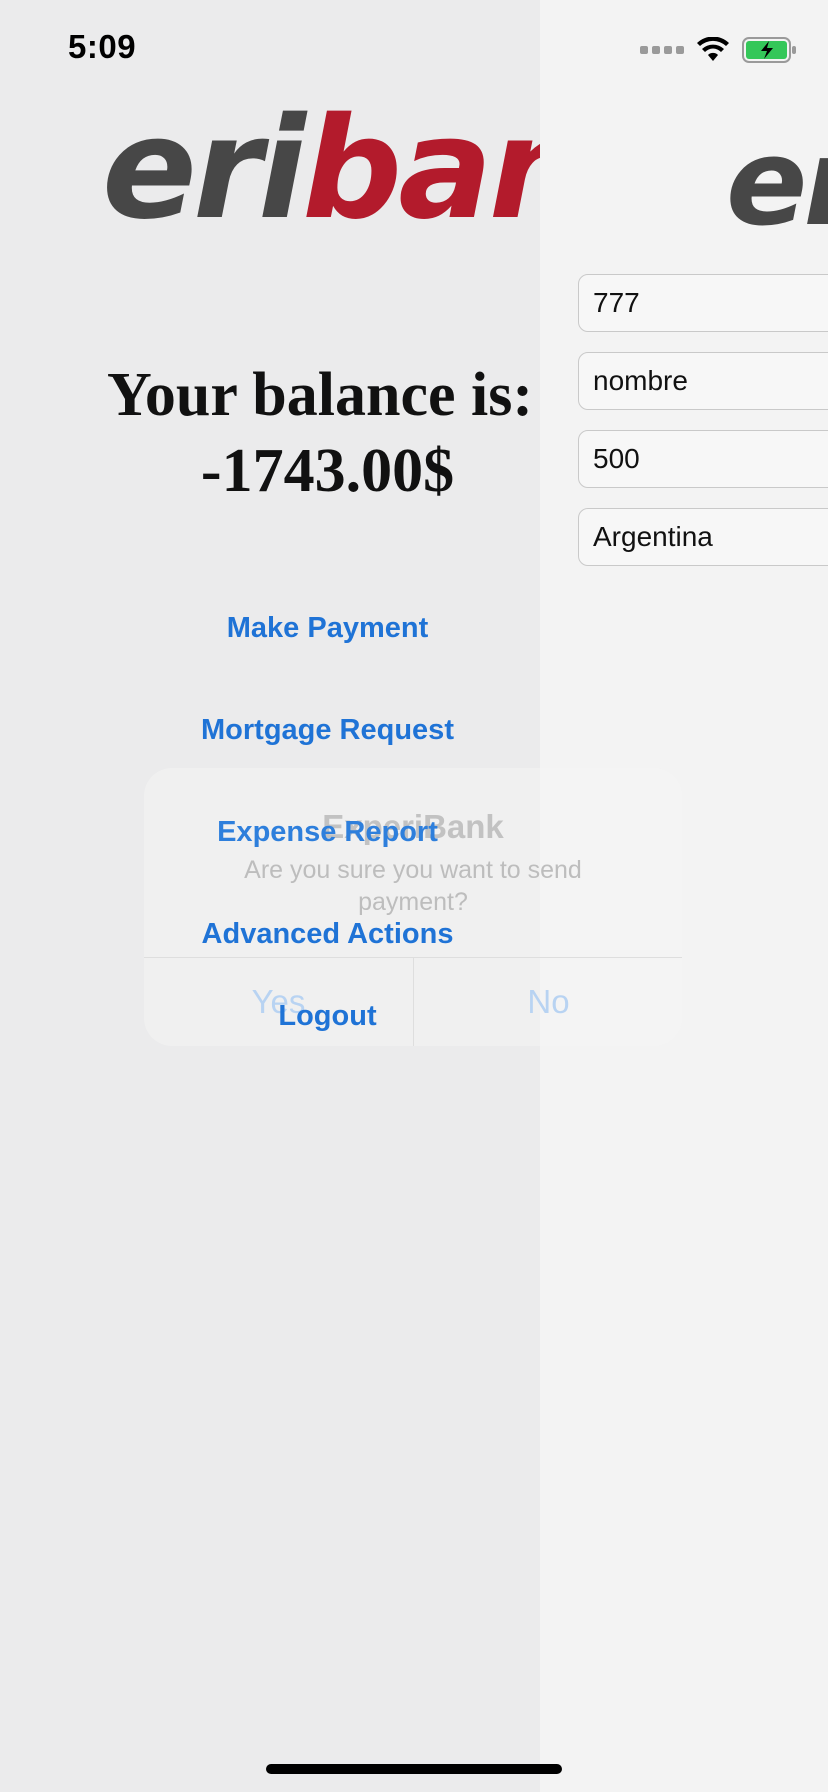  I want to click on signal-icon, so click(662, 50).